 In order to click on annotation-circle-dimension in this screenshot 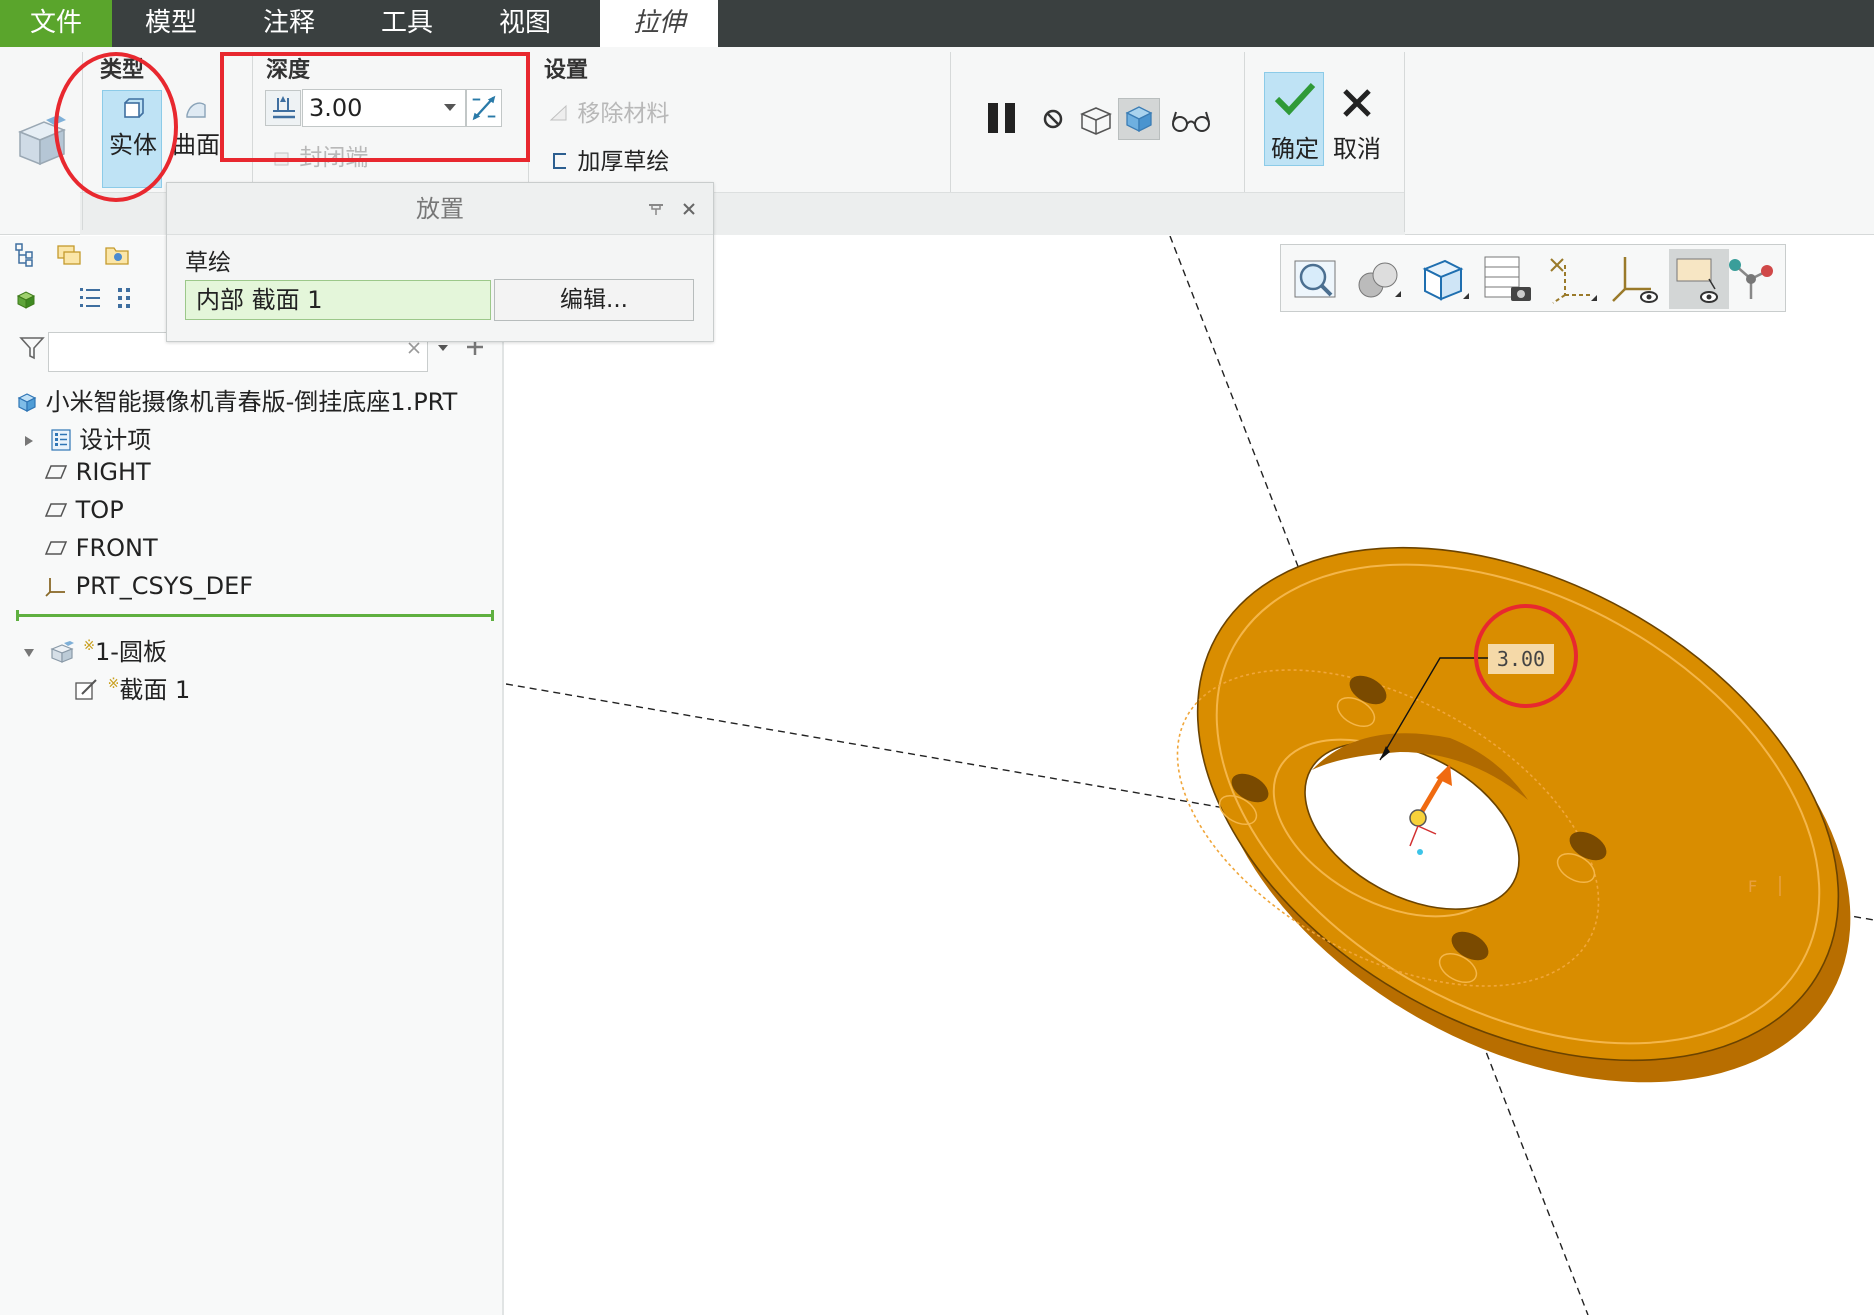, I will do `click(1526, 656)`.